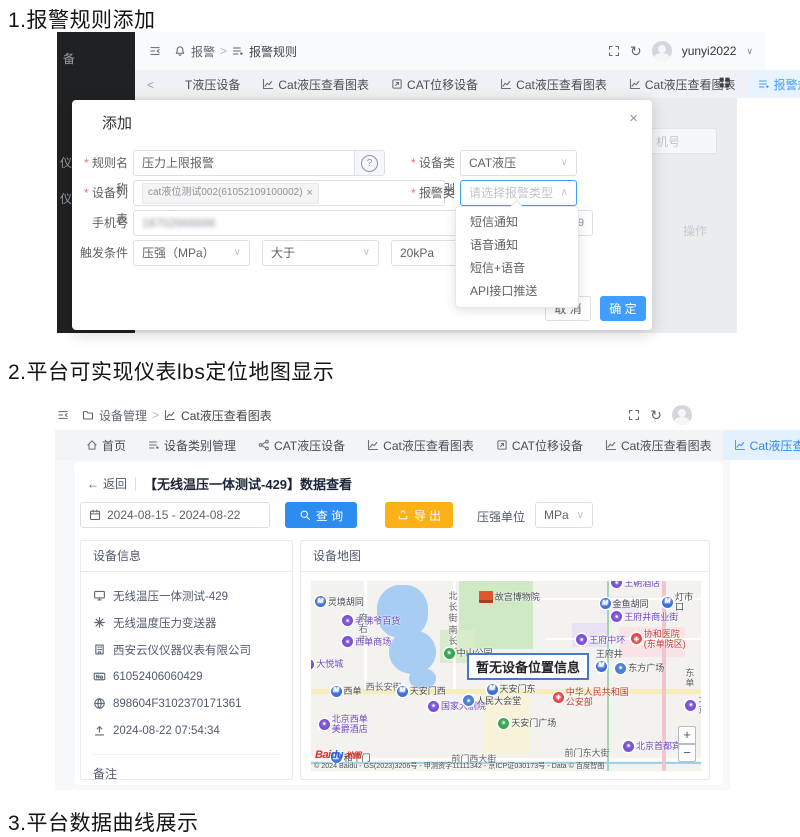 The image size is (800, 837). What do you see at coordinates (150, 88) in the screenshot?
I see `tabs-scroll-left: <` at bounding box center [150, 88].